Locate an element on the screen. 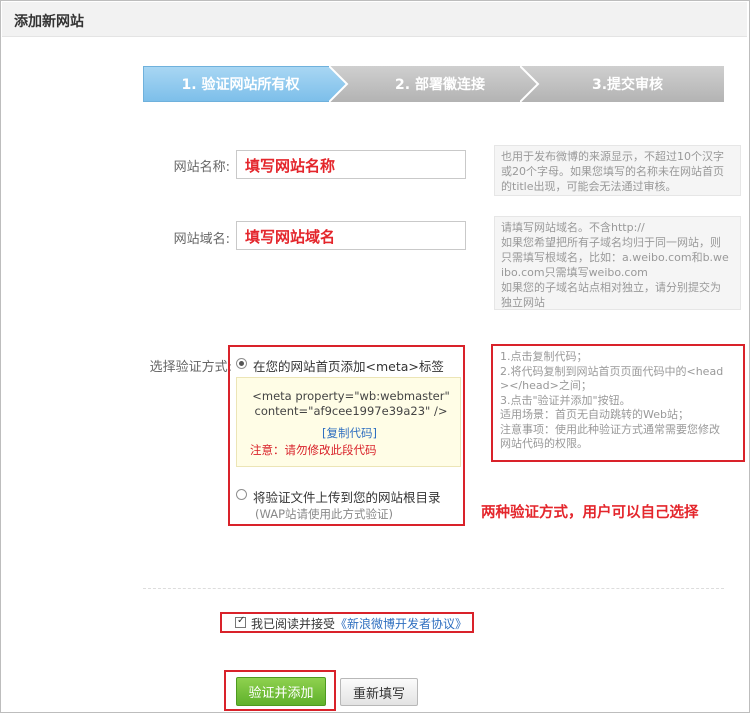 This screenshot has height=713, width=750. code-warning: 注意：请勿修改此段代码 is located at coordinates (313, 450).